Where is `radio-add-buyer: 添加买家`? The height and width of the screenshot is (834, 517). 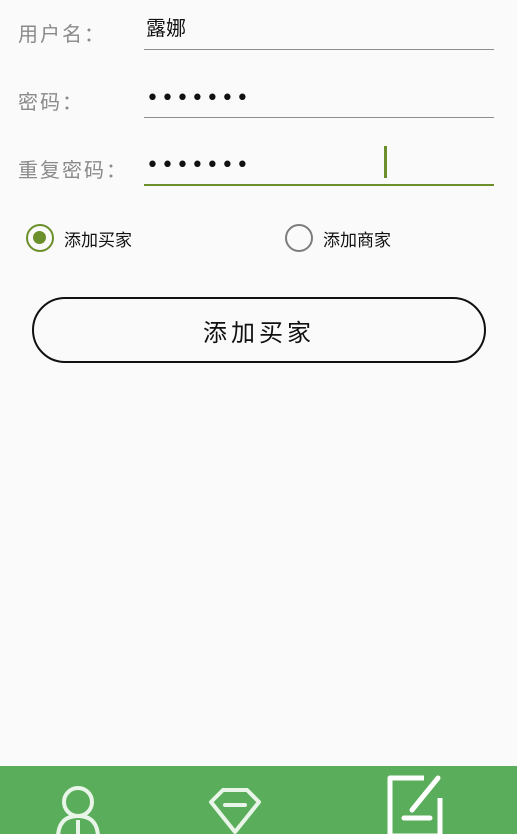 radio-add-buyer: 添加买家 is located at coordinates (79, 238).